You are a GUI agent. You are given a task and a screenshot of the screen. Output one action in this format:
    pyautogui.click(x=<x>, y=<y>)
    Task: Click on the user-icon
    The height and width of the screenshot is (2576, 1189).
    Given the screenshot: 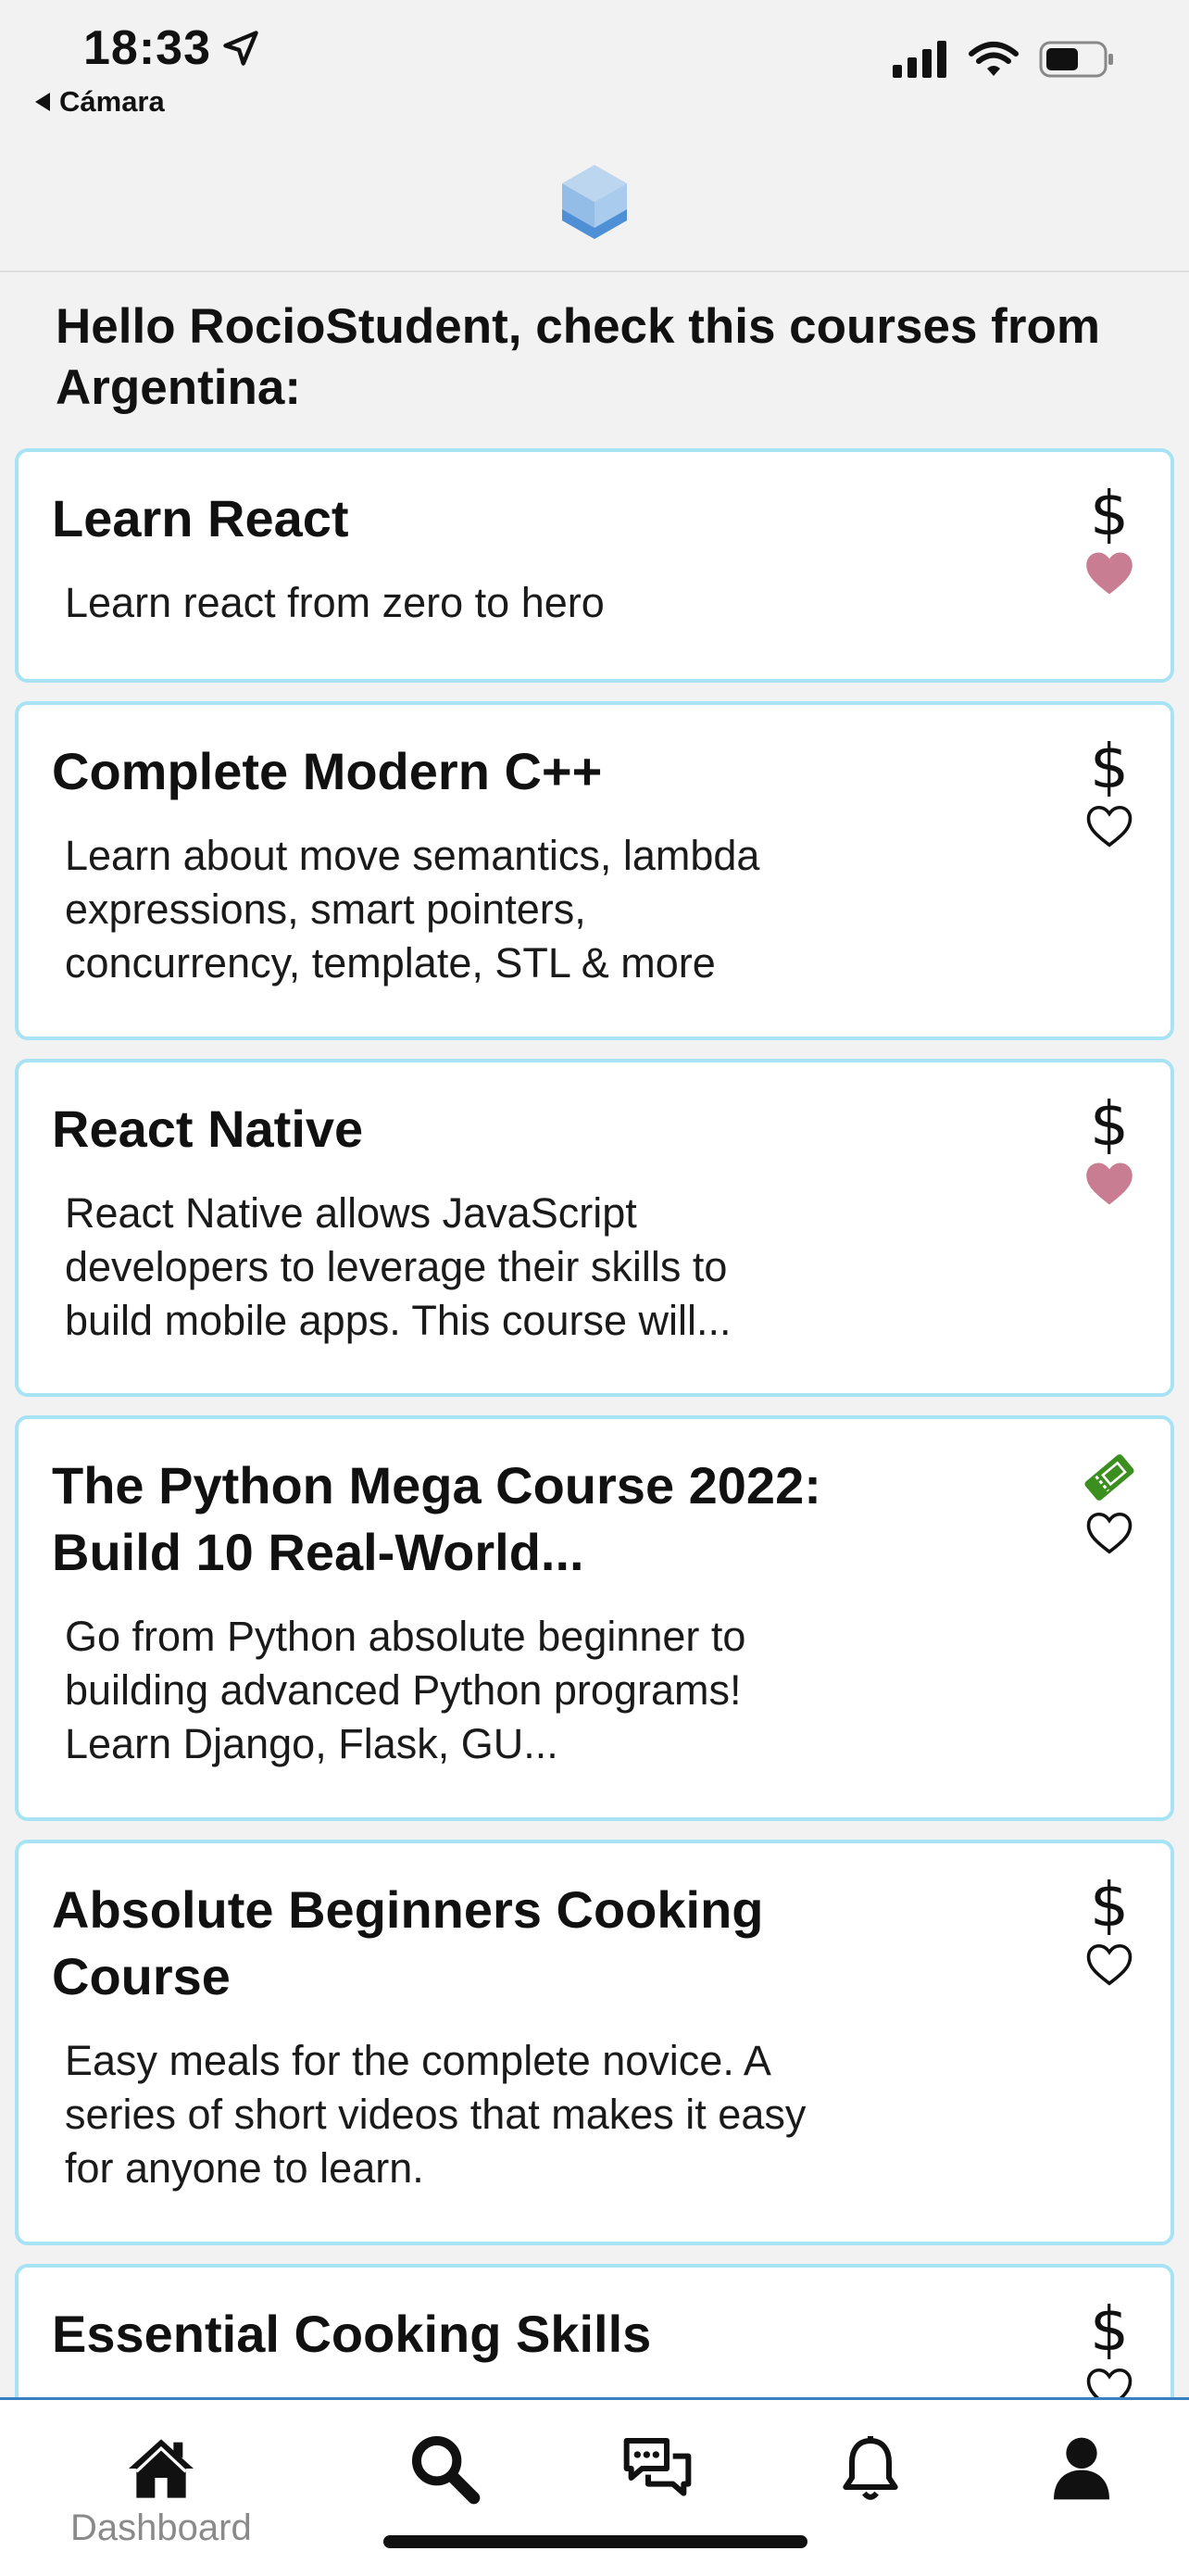 What is the action you would take?
    pyautogui.click(x=1081, y=2468)
    